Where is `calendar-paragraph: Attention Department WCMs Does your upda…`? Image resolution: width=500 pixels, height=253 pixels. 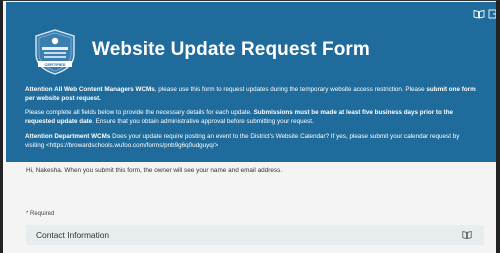 calendar-paragraph: Attention Department WCMs Does your upda… is located at coordinates (251, 141).